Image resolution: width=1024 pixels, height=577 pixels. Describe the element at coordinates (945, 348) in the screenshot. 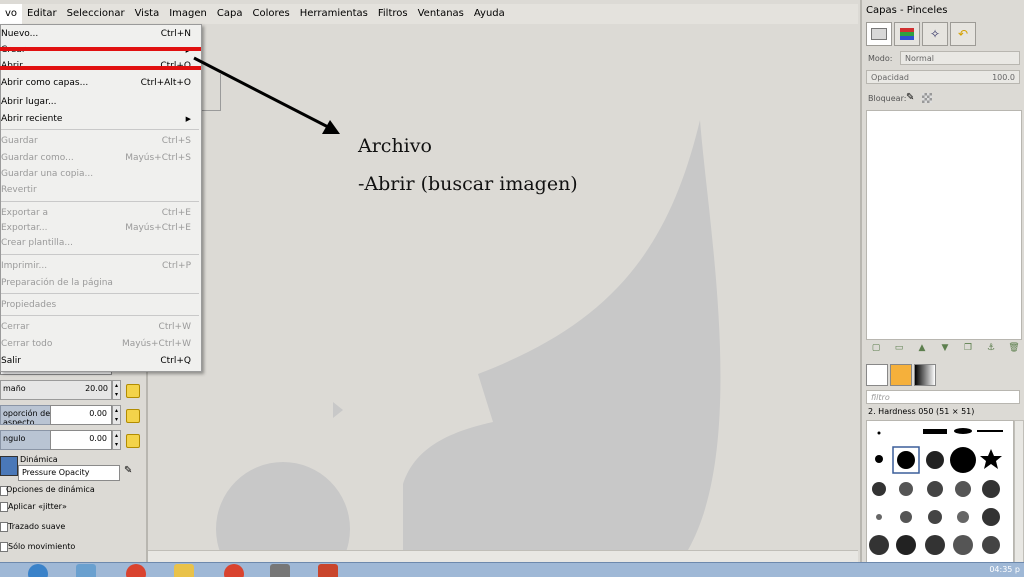

I see `lower-layer-icon: ▼` at that location.